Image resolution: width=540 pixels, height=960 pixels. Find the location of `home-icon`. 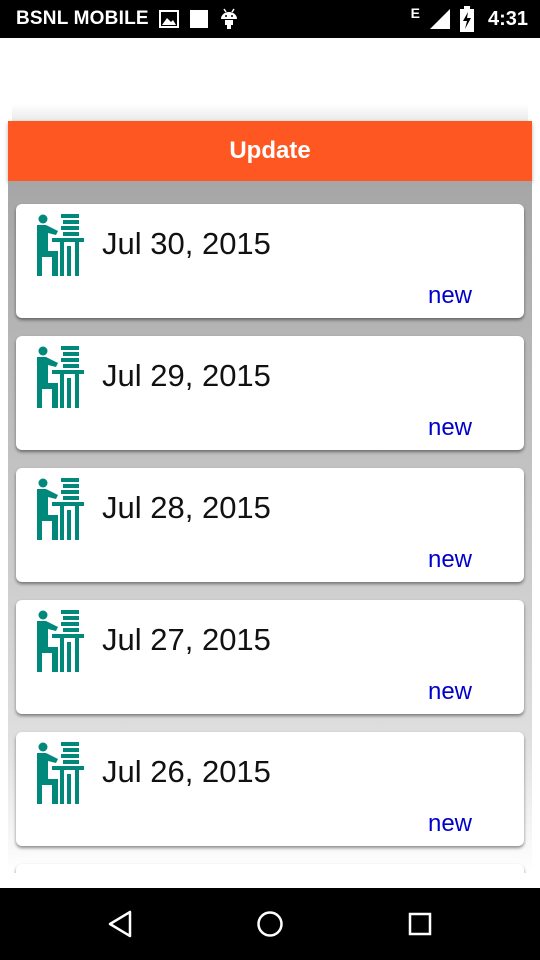

home-icon is located at coordinates (270, 924).